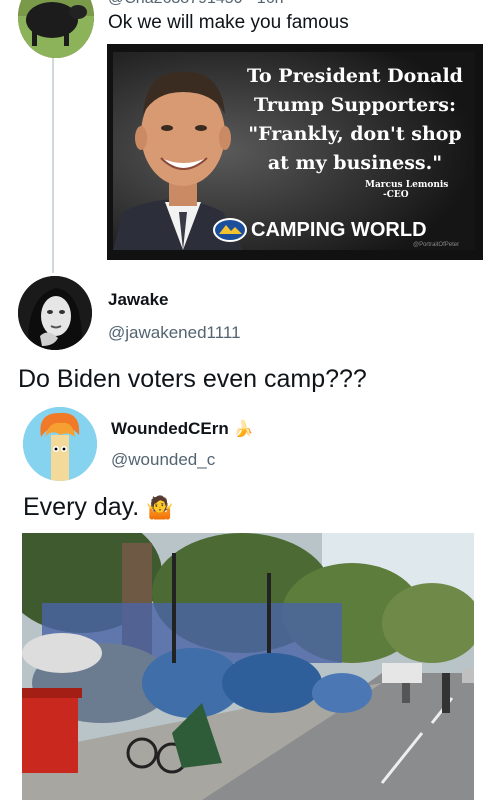  What do you see at coordinates (196, 4) in the screenshot?
I see `tweet1-handle: @Cha2638791450 · 16h` at bounding box center [196, 4].